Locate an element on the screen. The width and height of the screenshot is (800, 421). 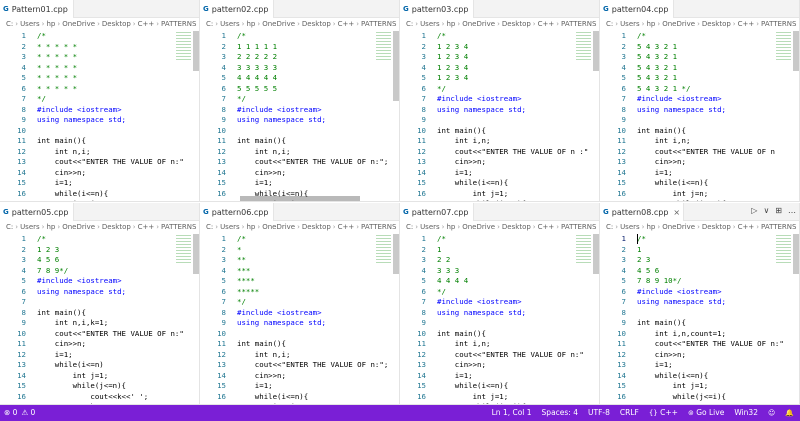
language-mode: {} C++ is located at coordinates (663, 413).